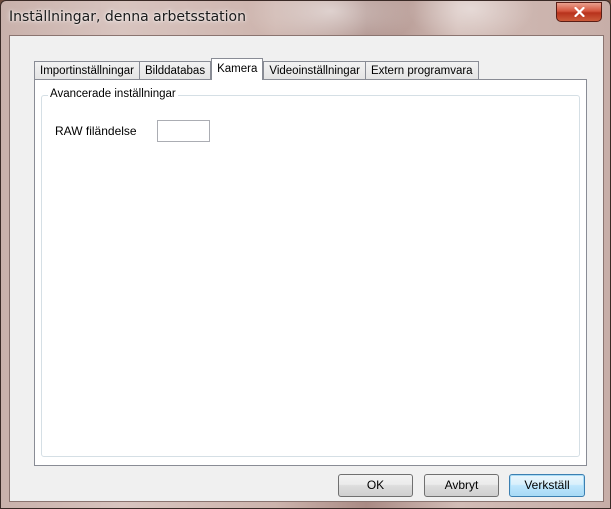  What do you see at coordinates (96, 131) in the screenshot?
I see `raw-extension-label: RAW filändelse` at bounding box center [96, 131].